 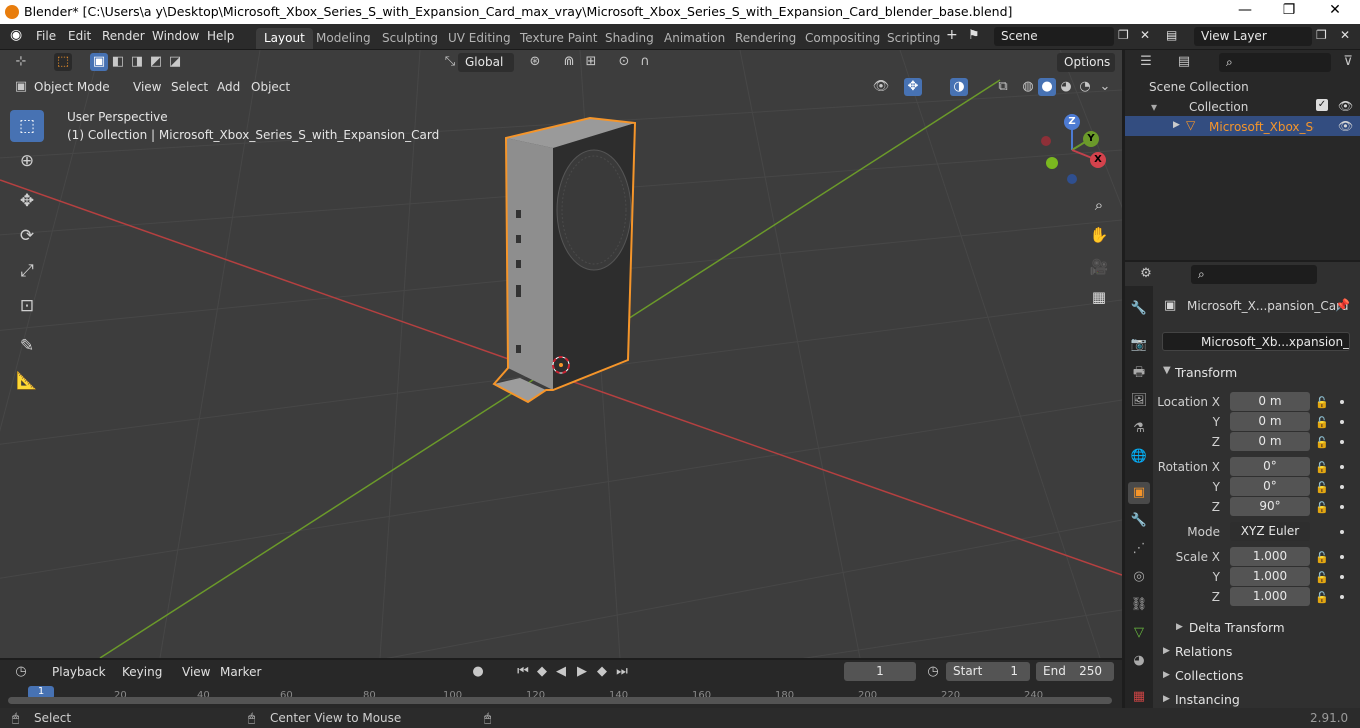 I want to click on add-workspace-icon: +, so click(x=952, y=35).